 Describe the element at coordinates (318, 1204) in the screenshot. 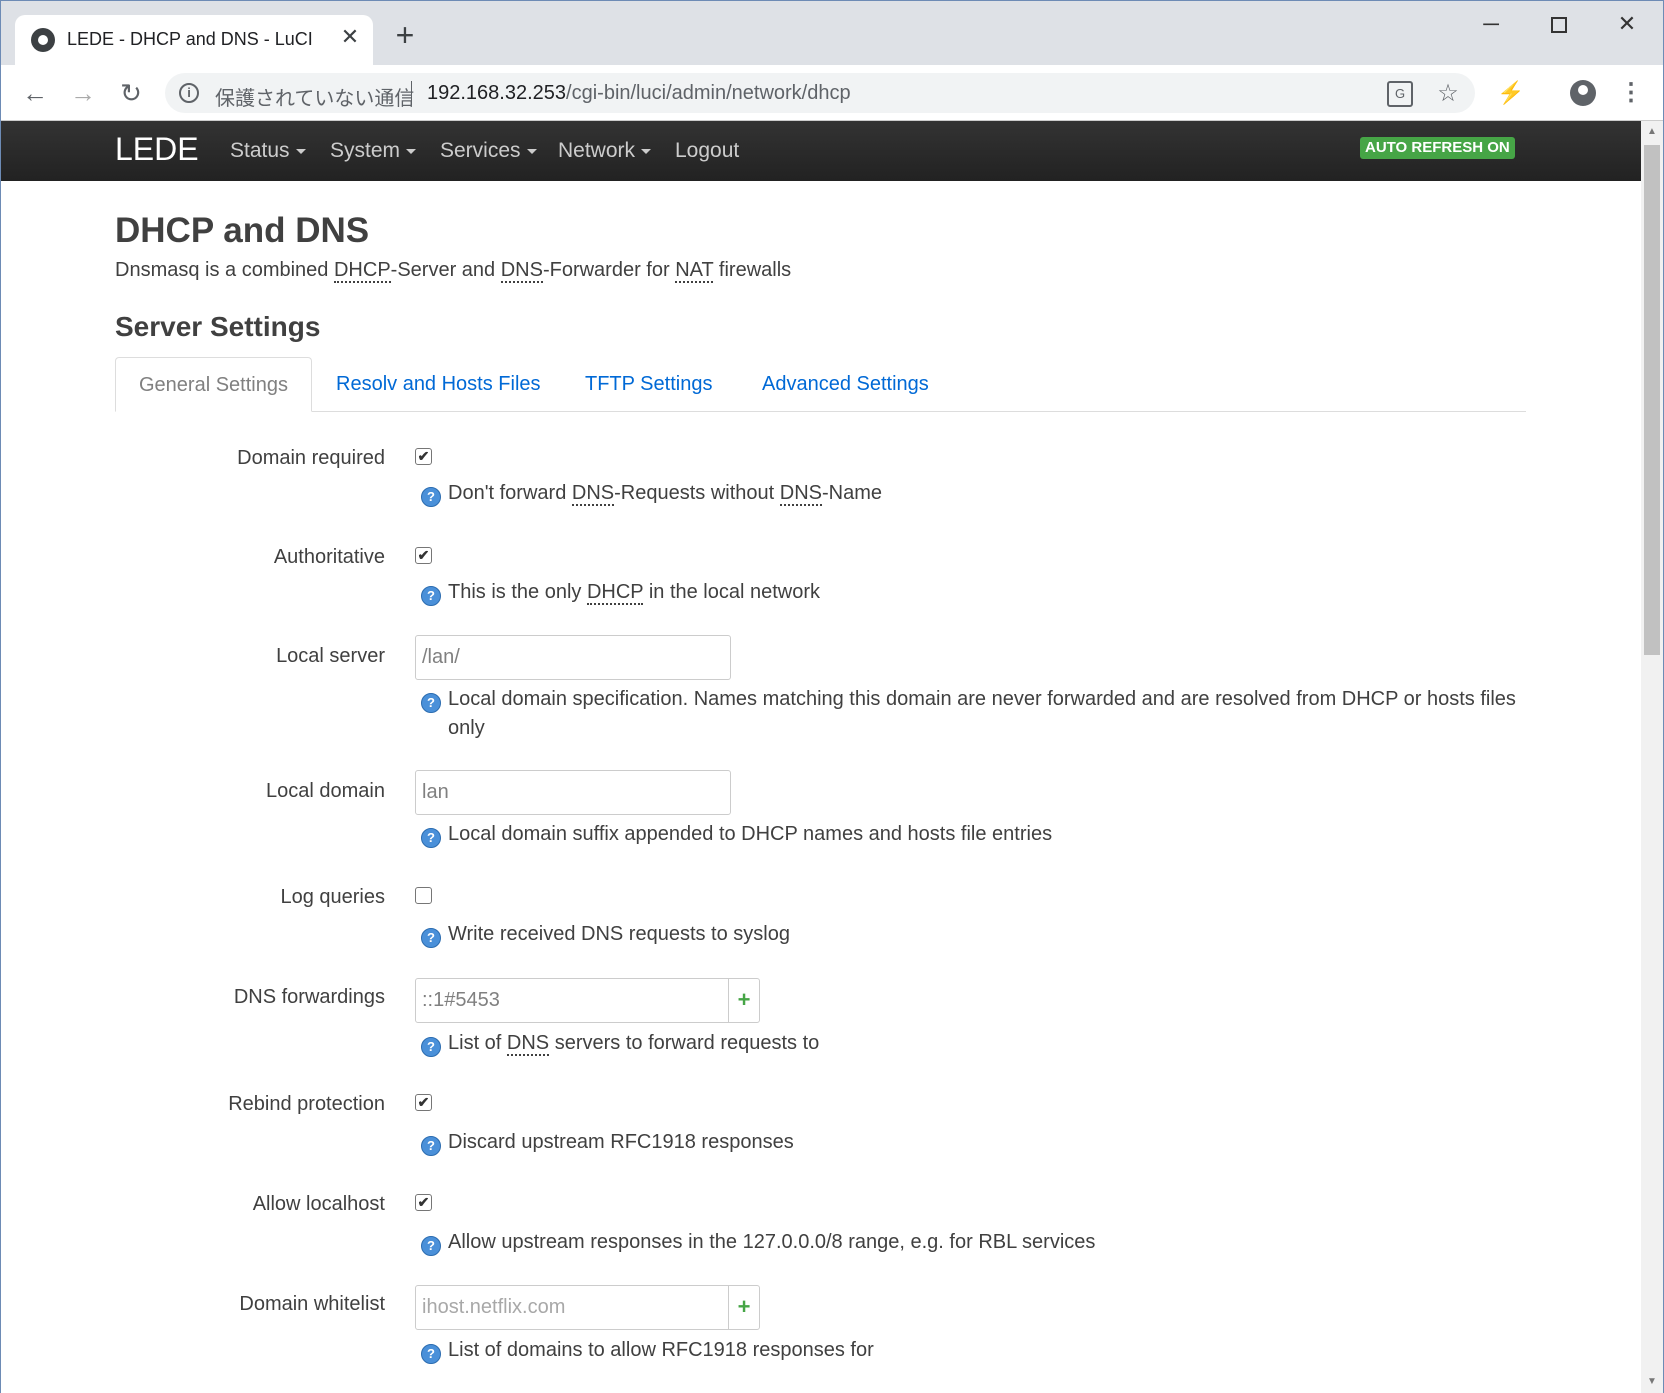

I see `allow-localhost-label: Allow localhost` at that location.